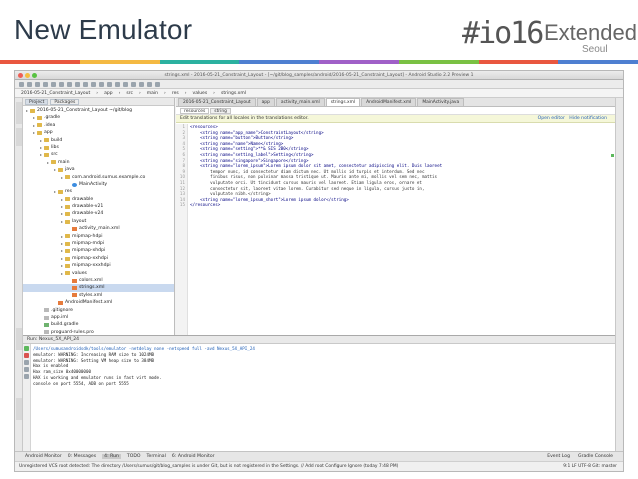 The height and width of the screenshot is (479, 638). Describe the element at coordinates (195, 110) in the screenshot. I see `xml-structure-tab: resources` at that location.